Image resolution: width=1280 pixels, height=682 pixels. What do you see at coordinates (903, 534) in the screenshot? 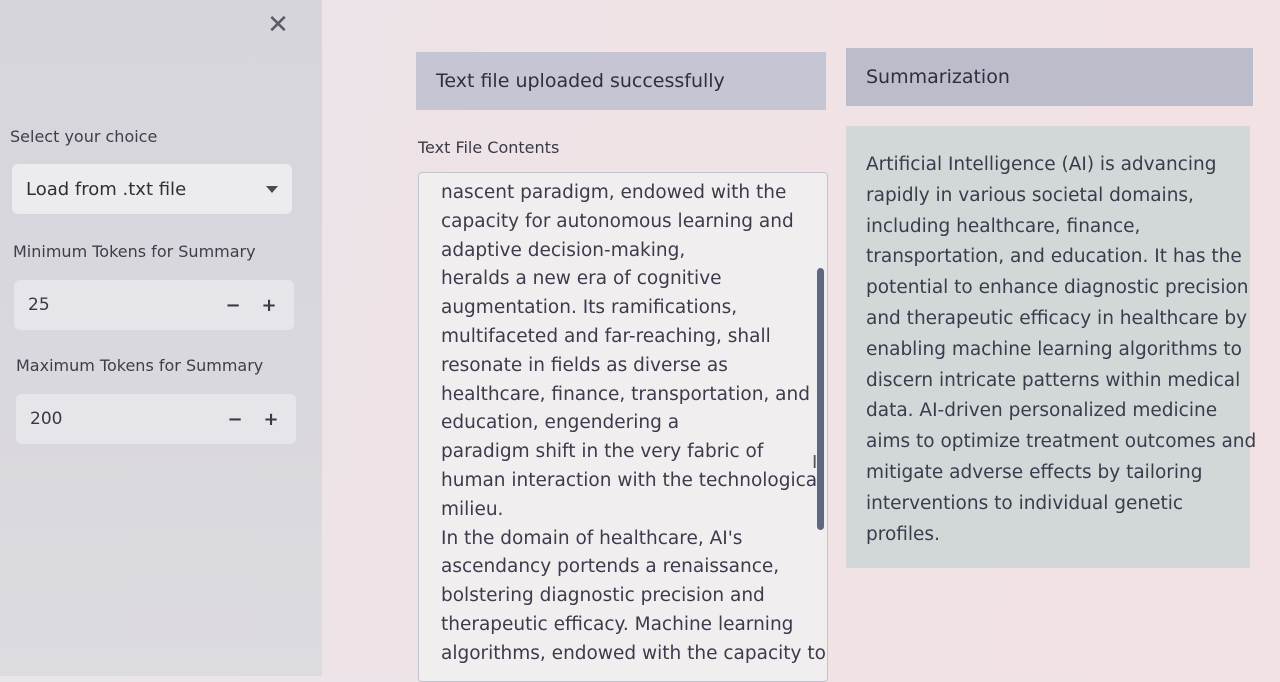
I see `summary-line: profiles.` at bounding box center [903, 534].